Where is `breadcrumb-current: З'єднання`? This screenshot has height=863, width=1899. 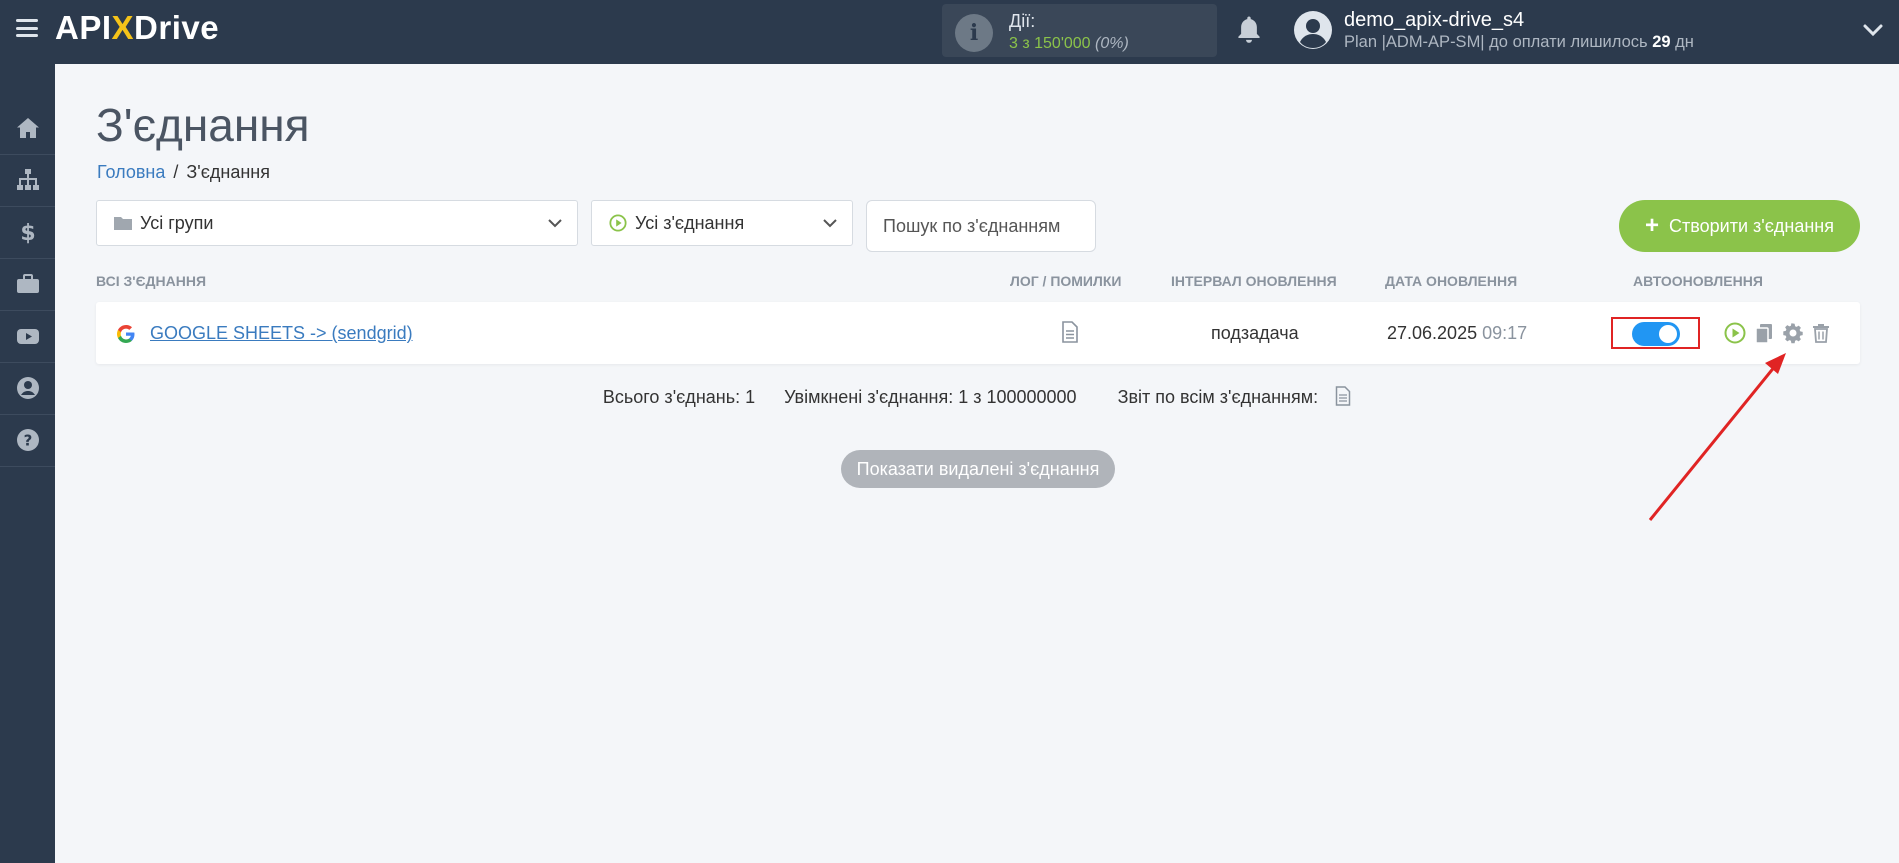 breadcrumb-current: З'єднання is located at coordinates (228, 172).